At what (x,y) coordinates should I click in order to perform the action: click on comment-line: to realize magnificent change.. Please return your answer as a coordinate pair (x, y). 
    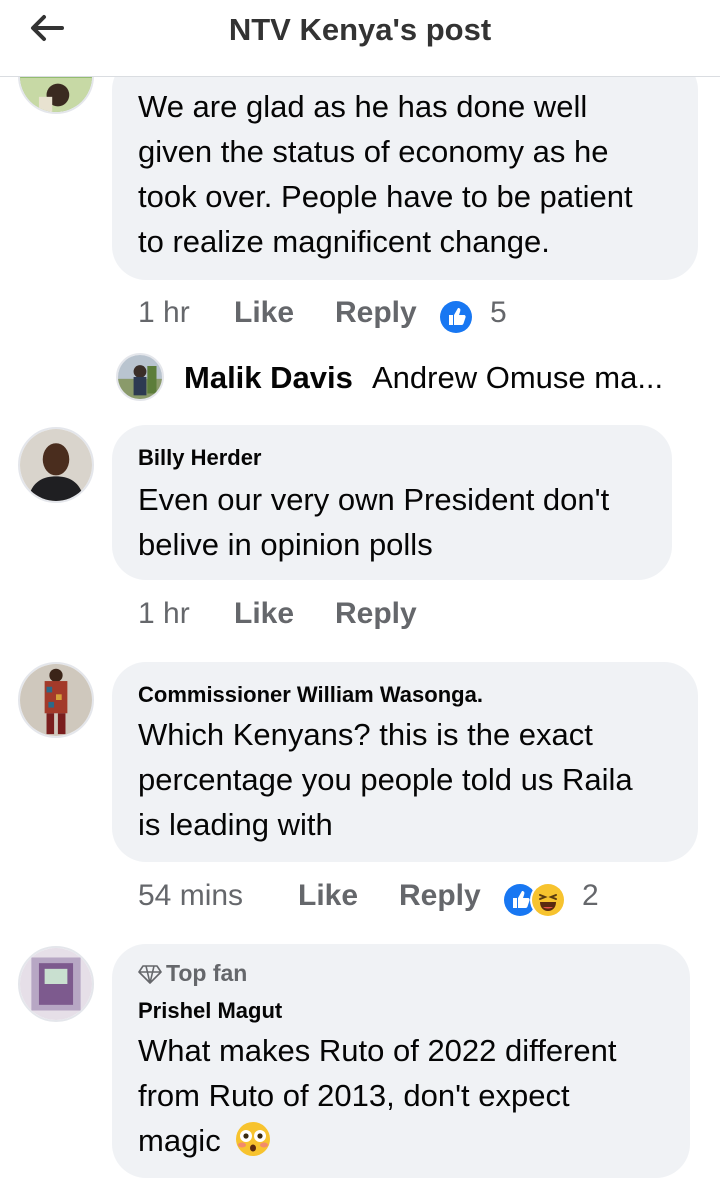
    Looking at the image, I should click on (344, 241).